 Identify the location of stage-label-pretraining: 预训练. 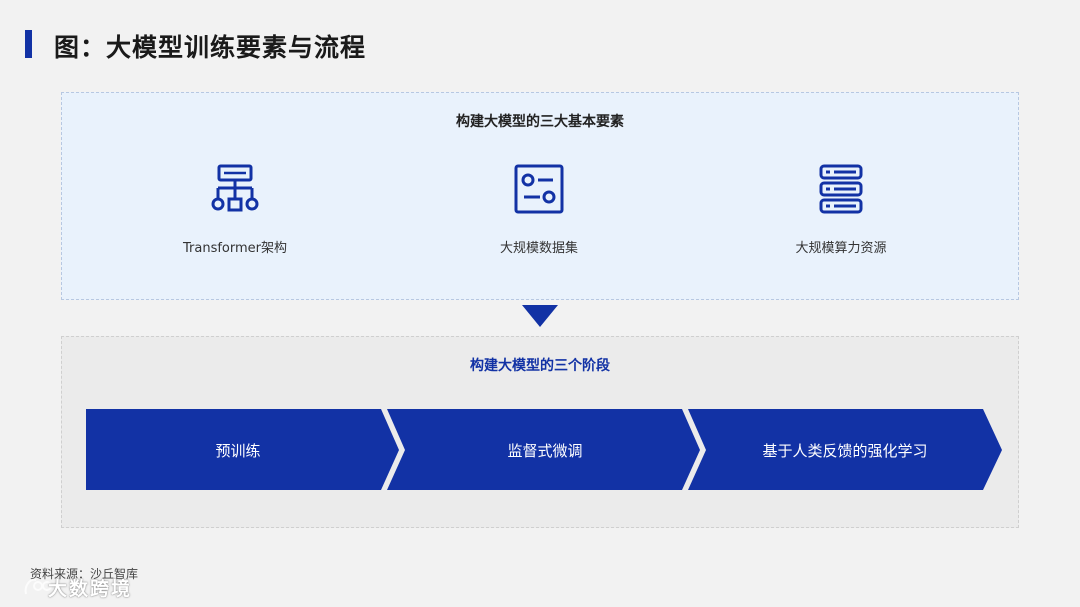
(238, 451).